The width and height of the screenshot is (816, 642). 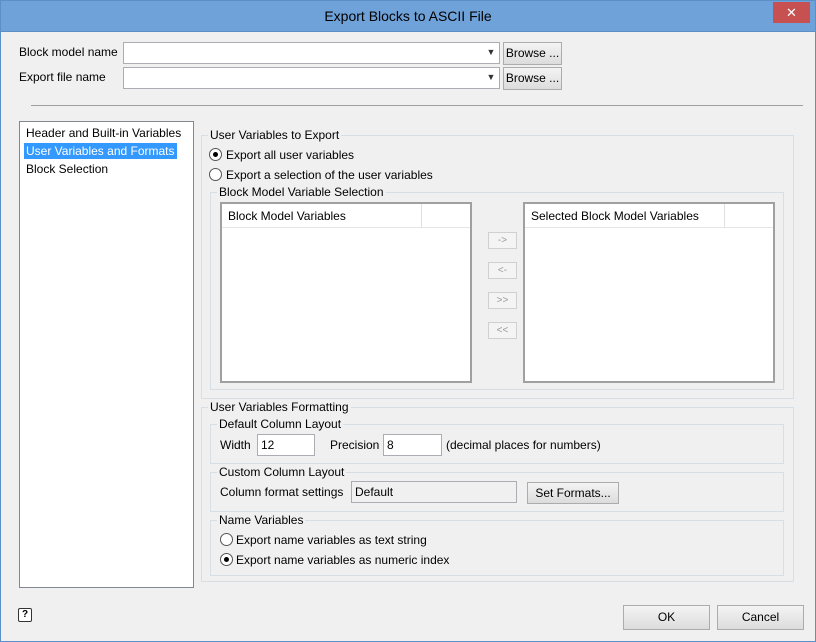 I want to click on export-selection-radio, so click(x=215, y=174).